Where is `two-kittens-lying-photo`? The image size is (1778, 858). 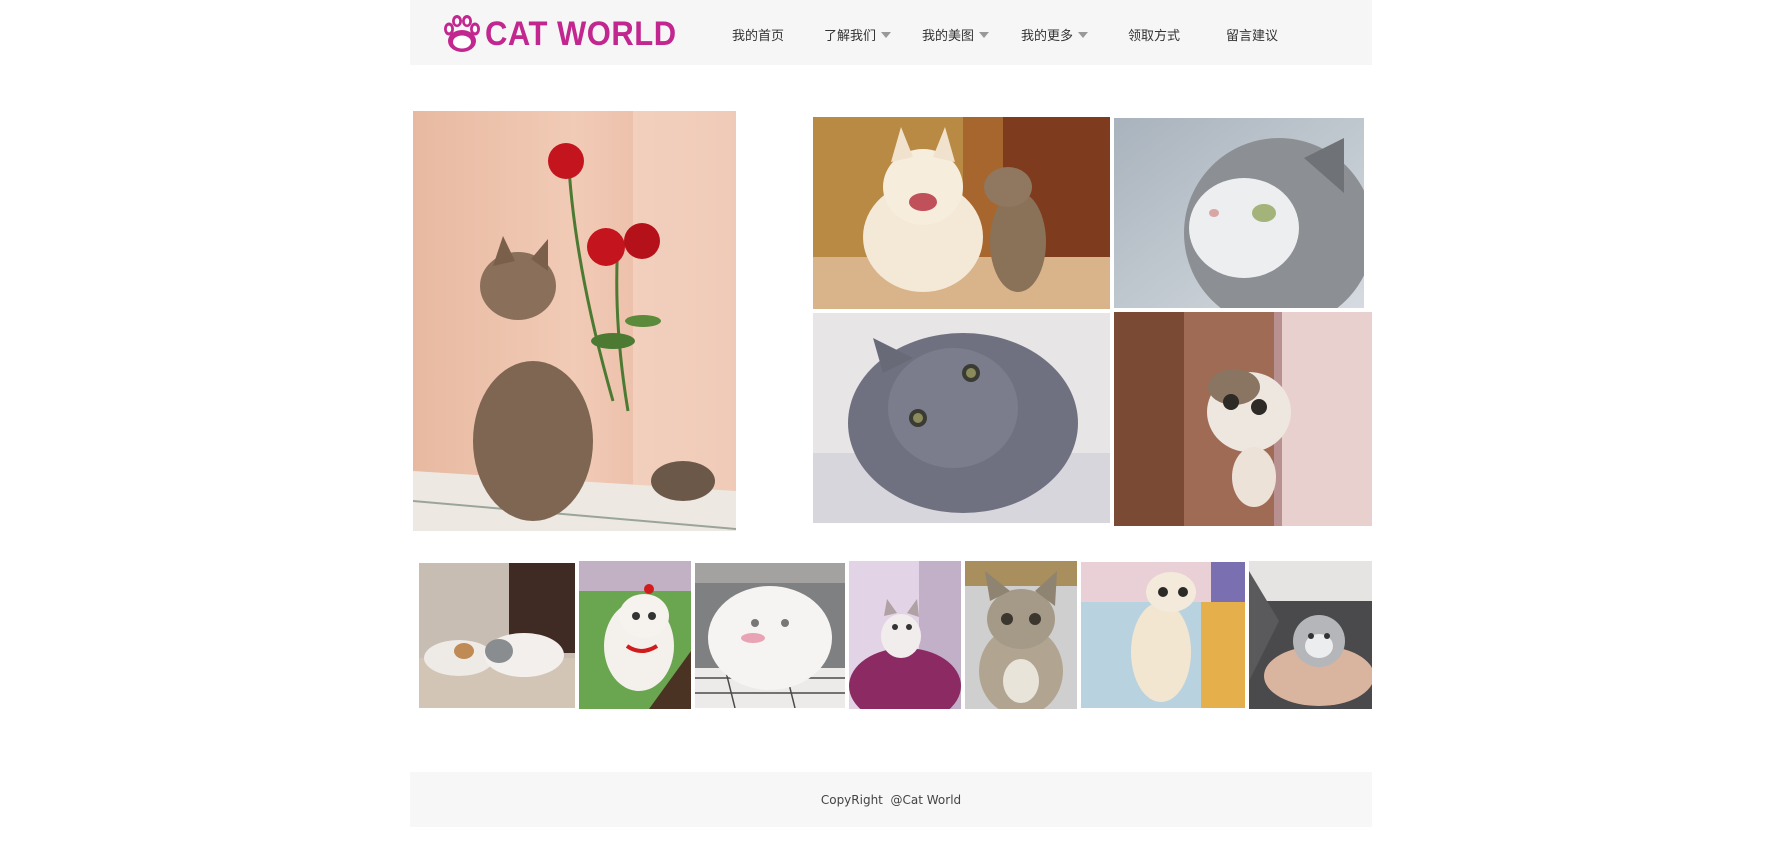
two-kittens-lying-photo is located at coordinates (497, 635).